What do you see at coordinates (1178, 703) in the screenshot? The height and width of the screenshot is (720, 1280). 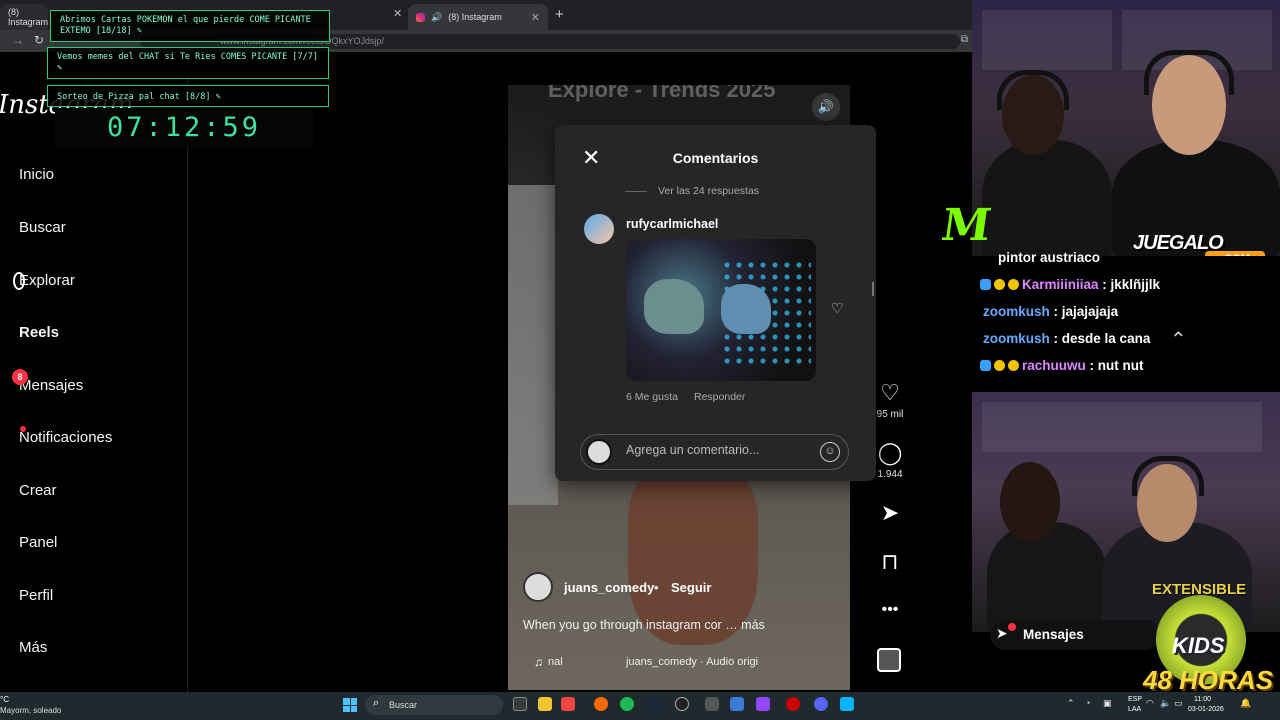 I see `battery-icon: ▭` at bounding box center [1178, 703].